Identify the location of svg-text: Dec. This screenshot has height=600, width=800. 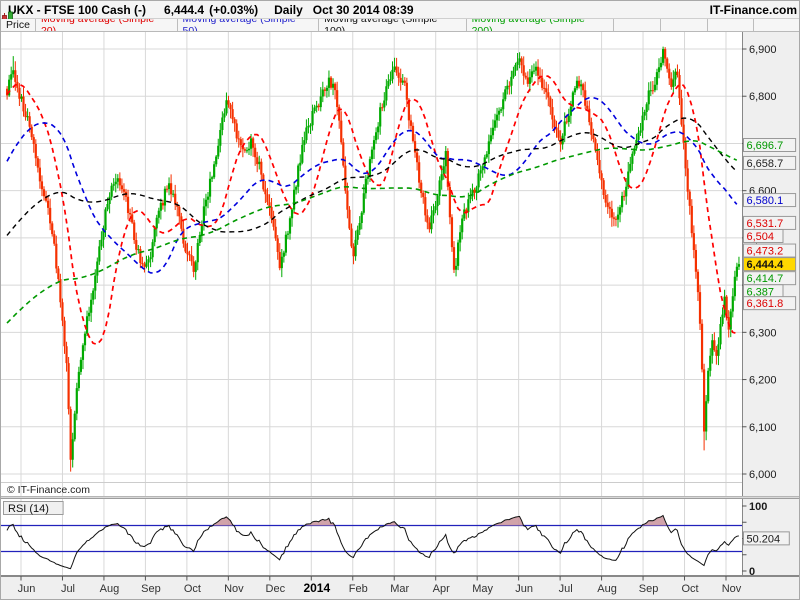
(276, 589).